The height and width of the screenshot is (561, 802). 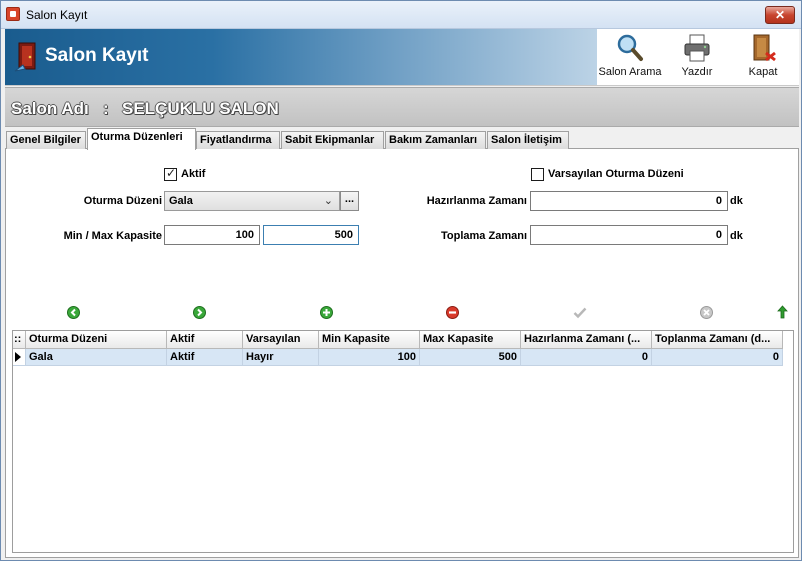 What do you see at coordinates (301, 57) in the screenshot?
I see `header-banner: Salon Kayıt` at bounding box center [301, 57].